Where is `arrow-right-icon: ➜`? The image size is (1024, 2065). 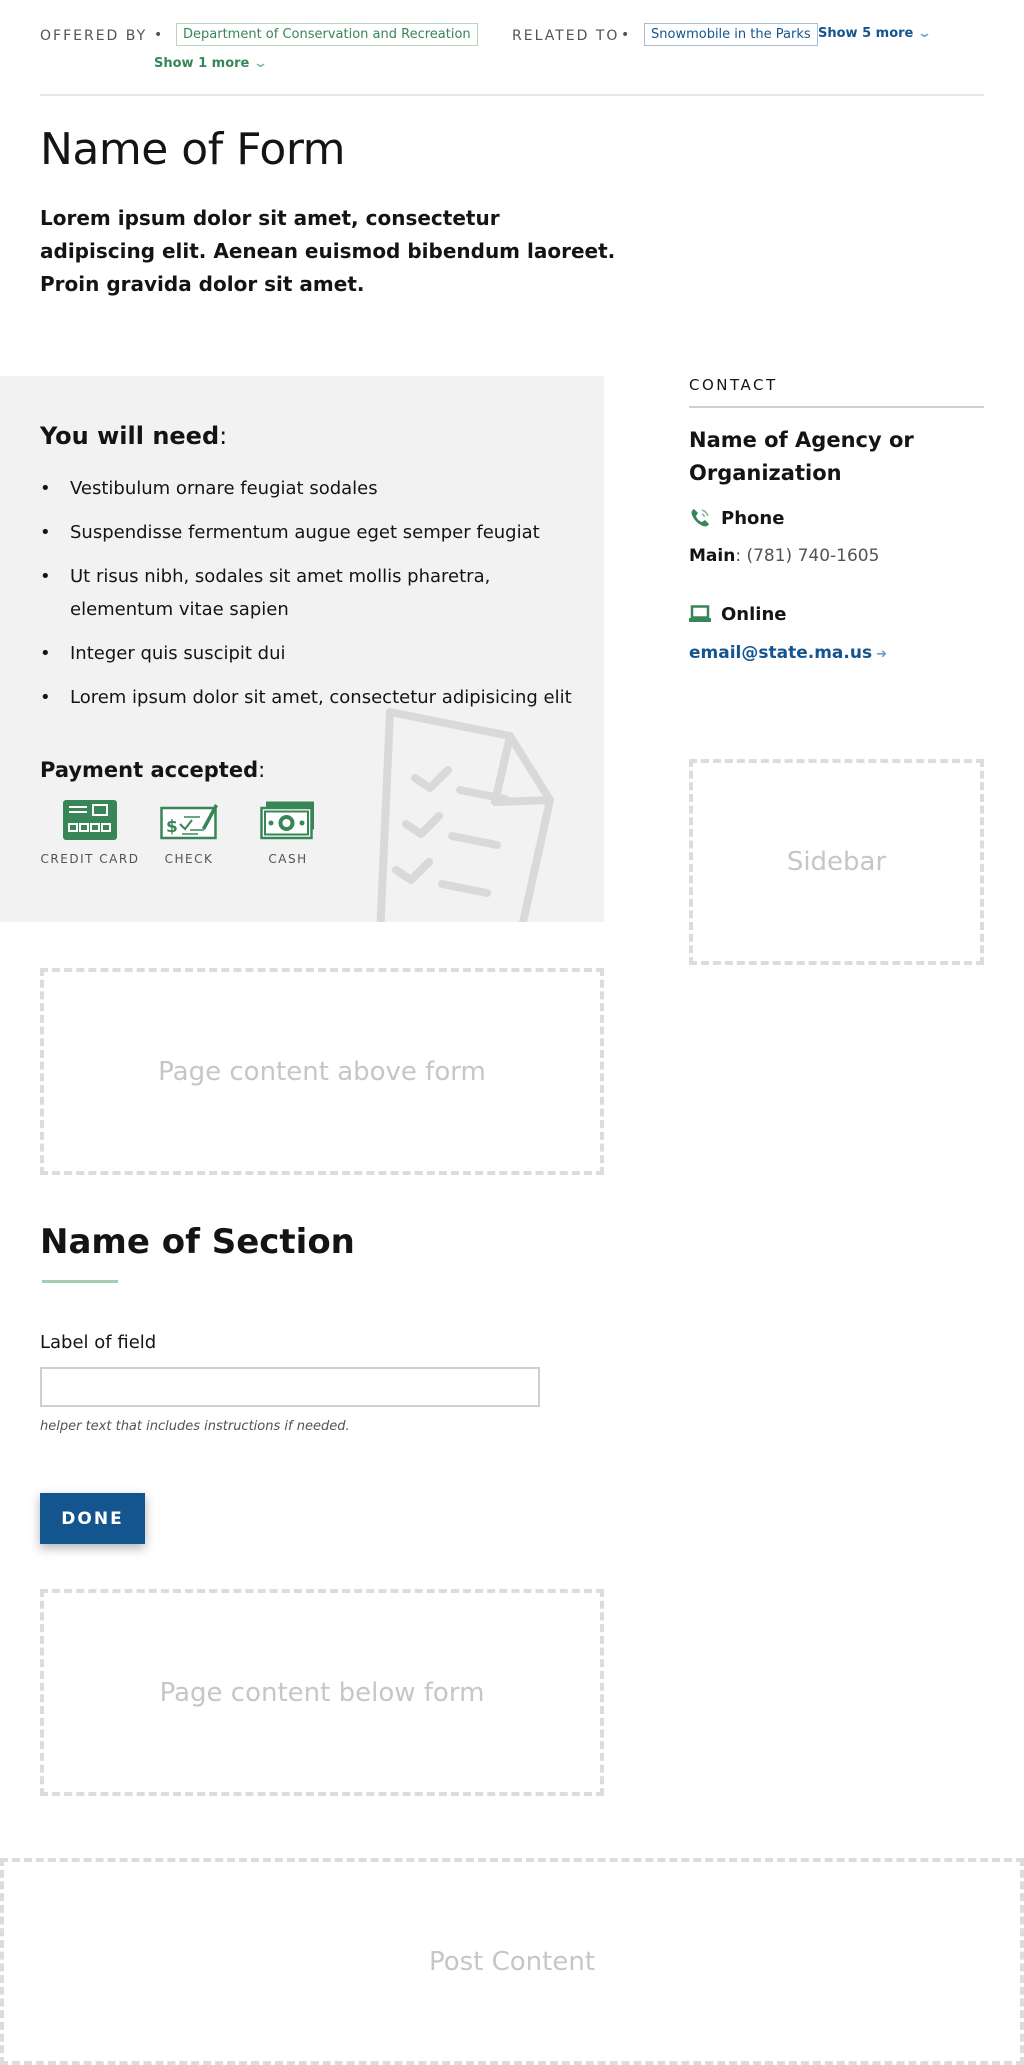 arrow-right-icon: ➜ is located at coordinates (881, 654).